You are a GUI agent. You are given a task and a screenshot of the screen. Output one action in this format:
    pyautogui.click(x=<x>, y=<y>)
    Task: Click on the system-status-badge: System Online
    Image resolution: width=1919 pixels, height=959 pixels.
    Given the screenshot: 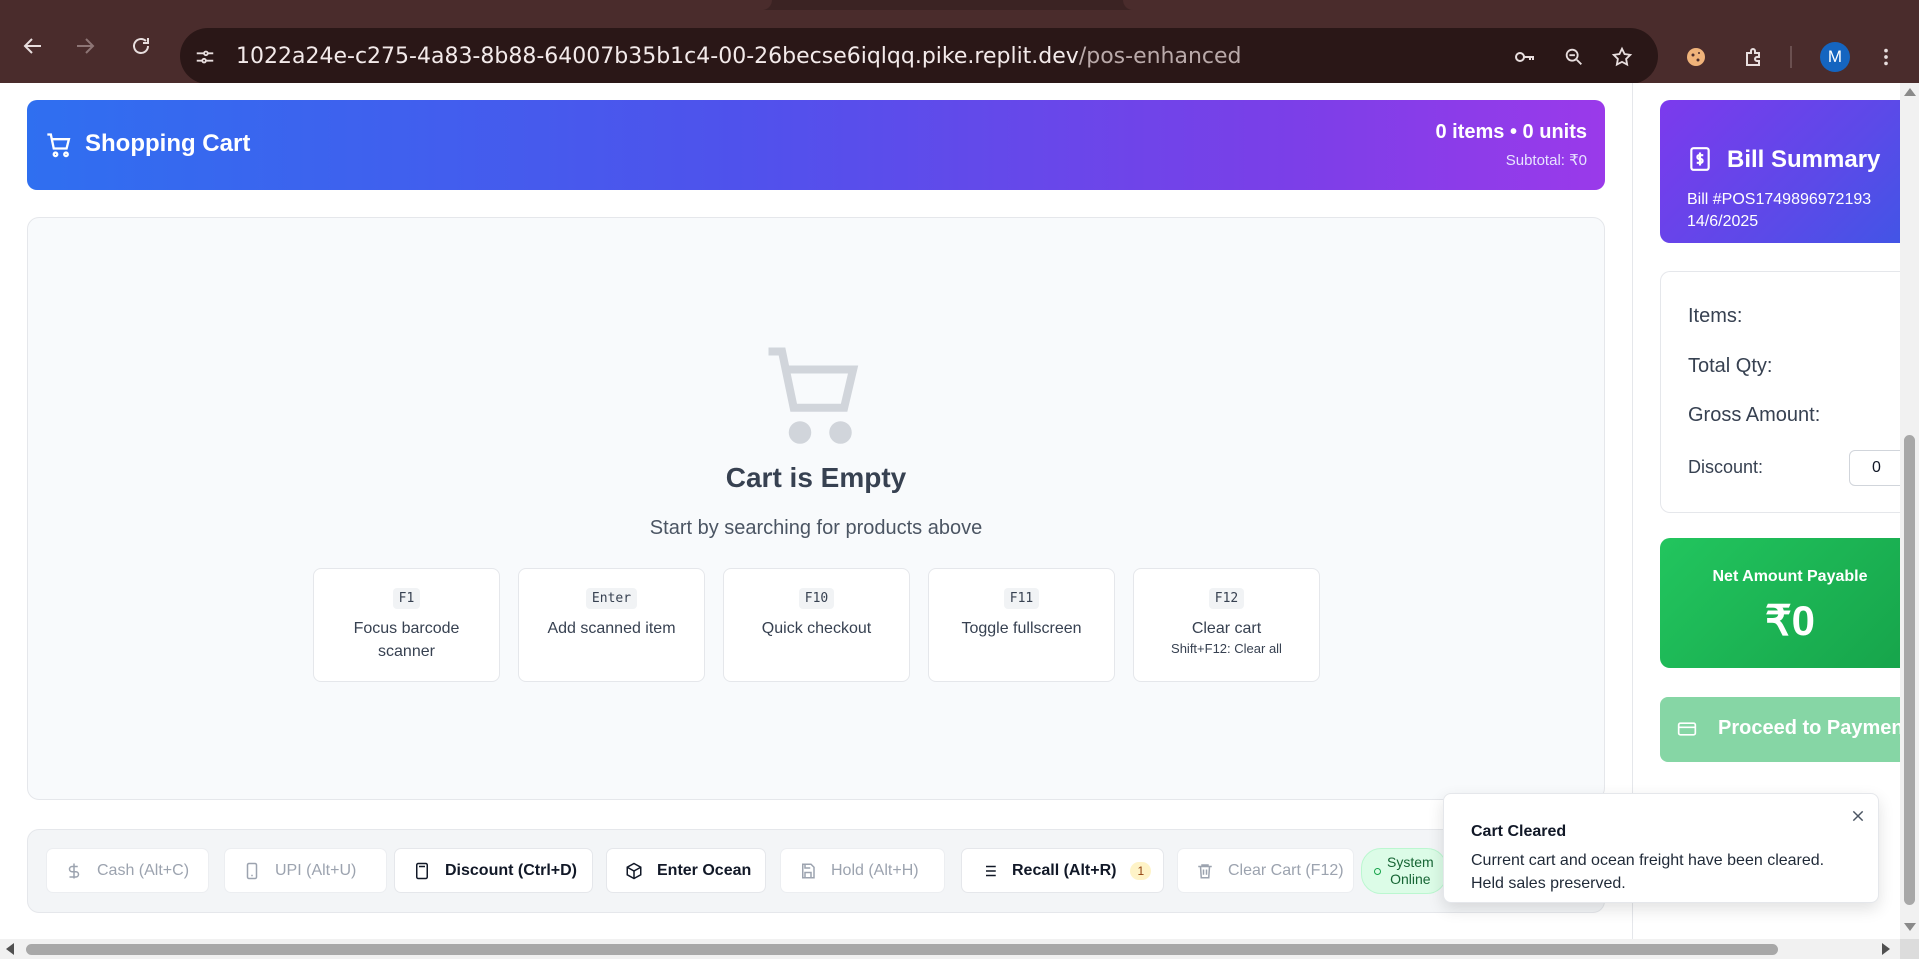 What is the action you would take?
    pyautogui.click(x=1404, y=871)
    